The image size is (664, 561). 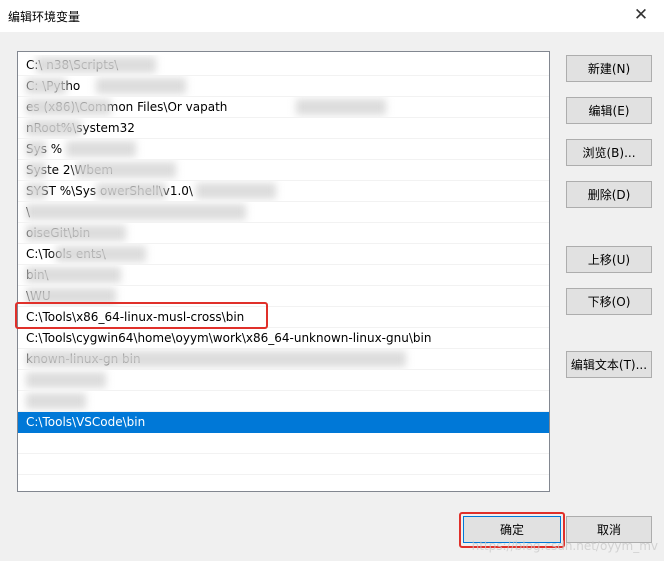 What do you see at coordinates (609, 110) in the screenshot?
I see `edit-button: 编辑(E)` at bounding box center [609, 110].